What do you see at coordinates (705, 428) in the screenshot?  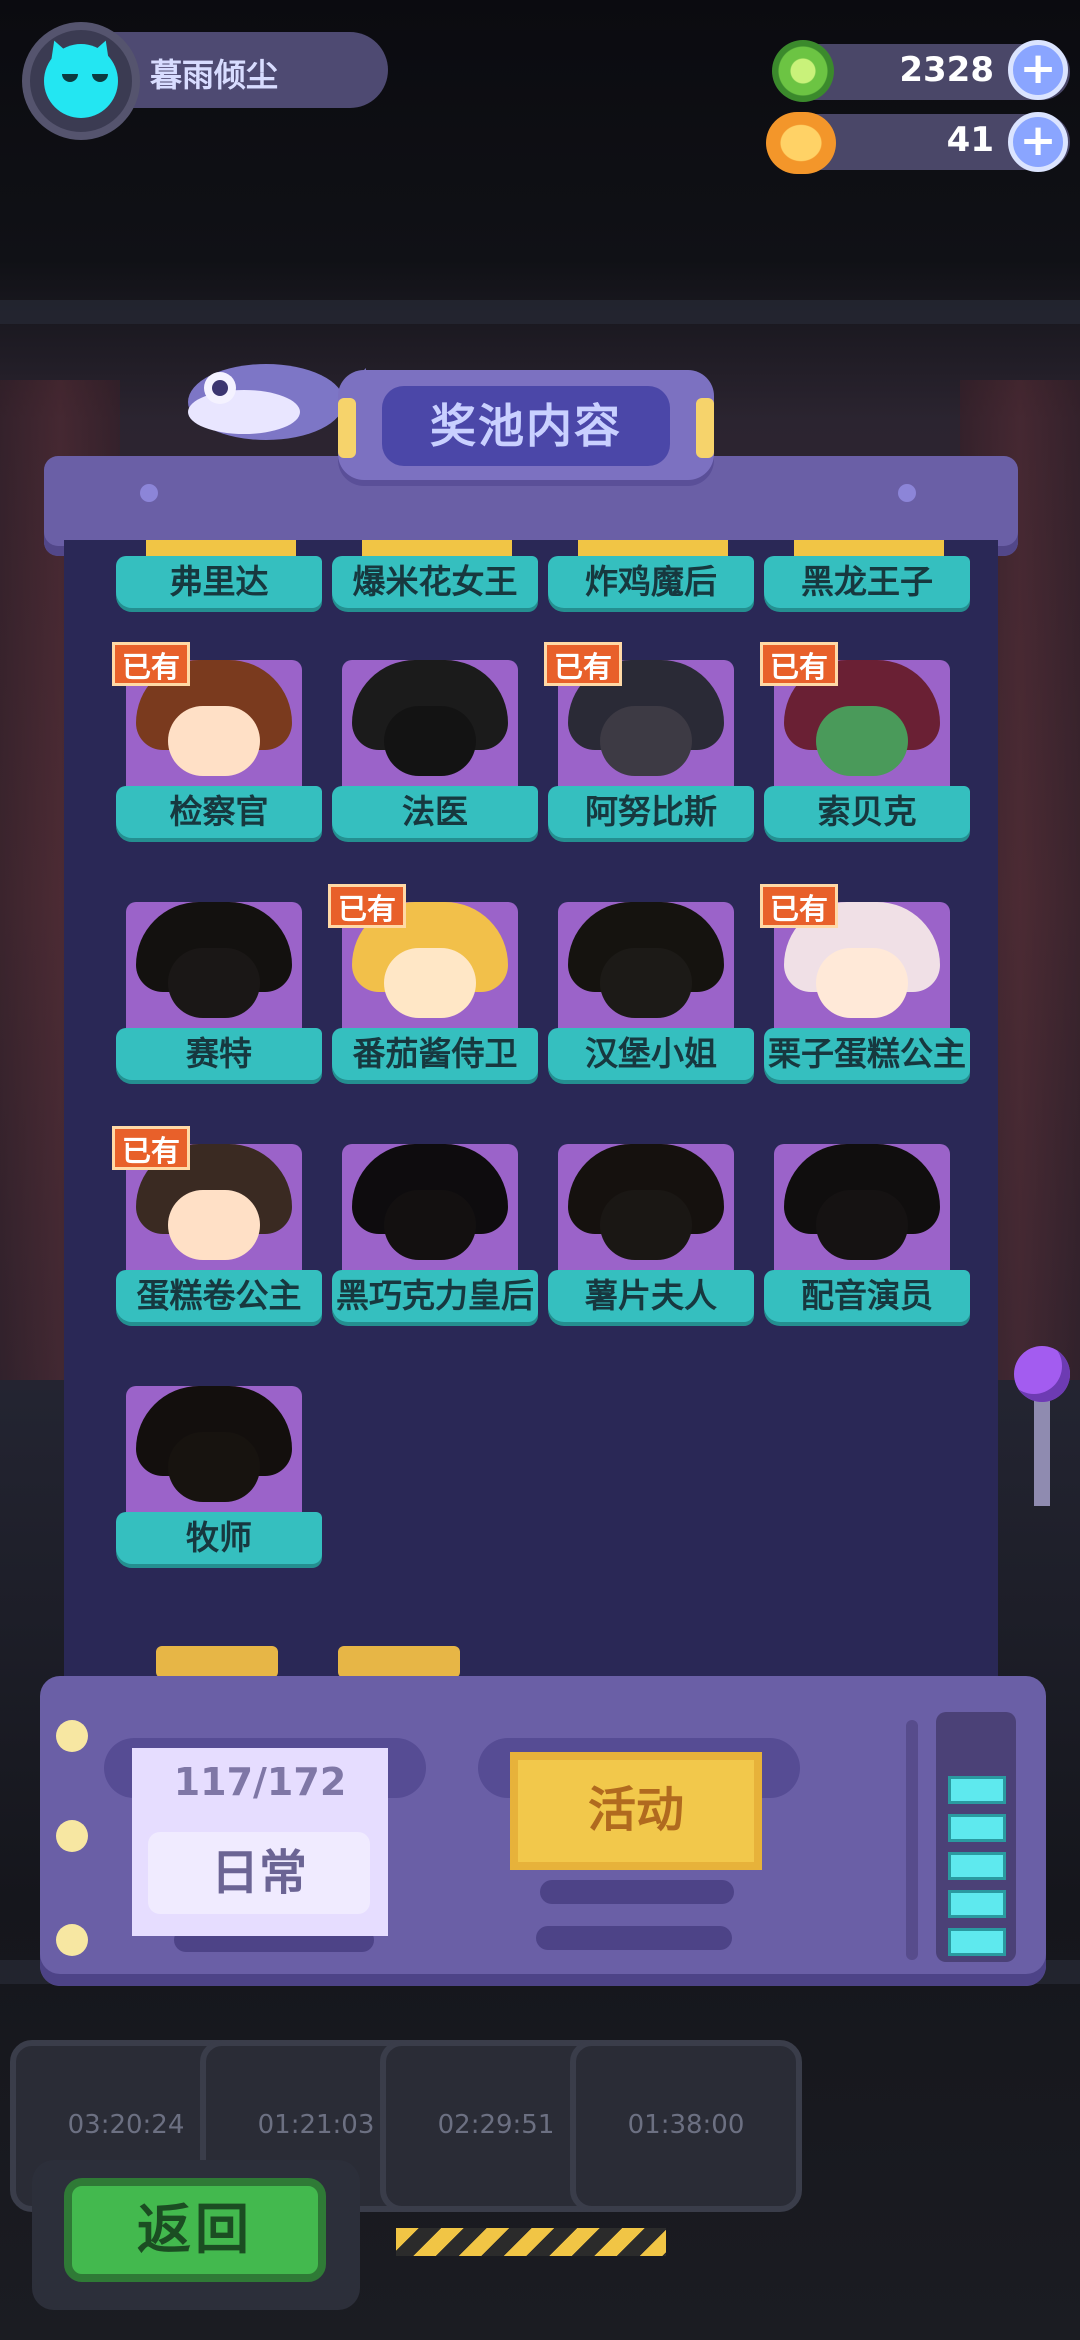 I see `title-cap-right` at bounding box center [705, 428].